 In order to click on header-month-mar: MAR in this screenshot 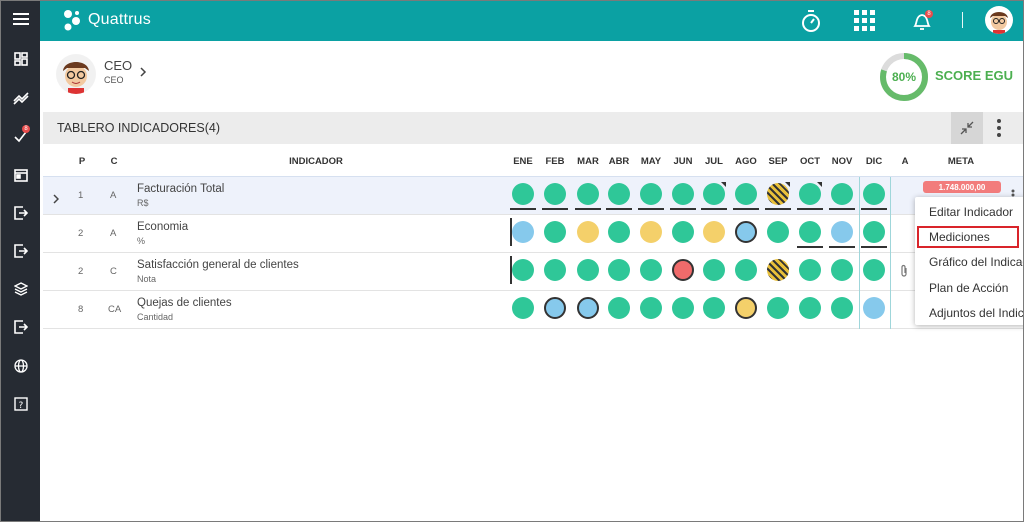, I will do `click(588, 161)`.